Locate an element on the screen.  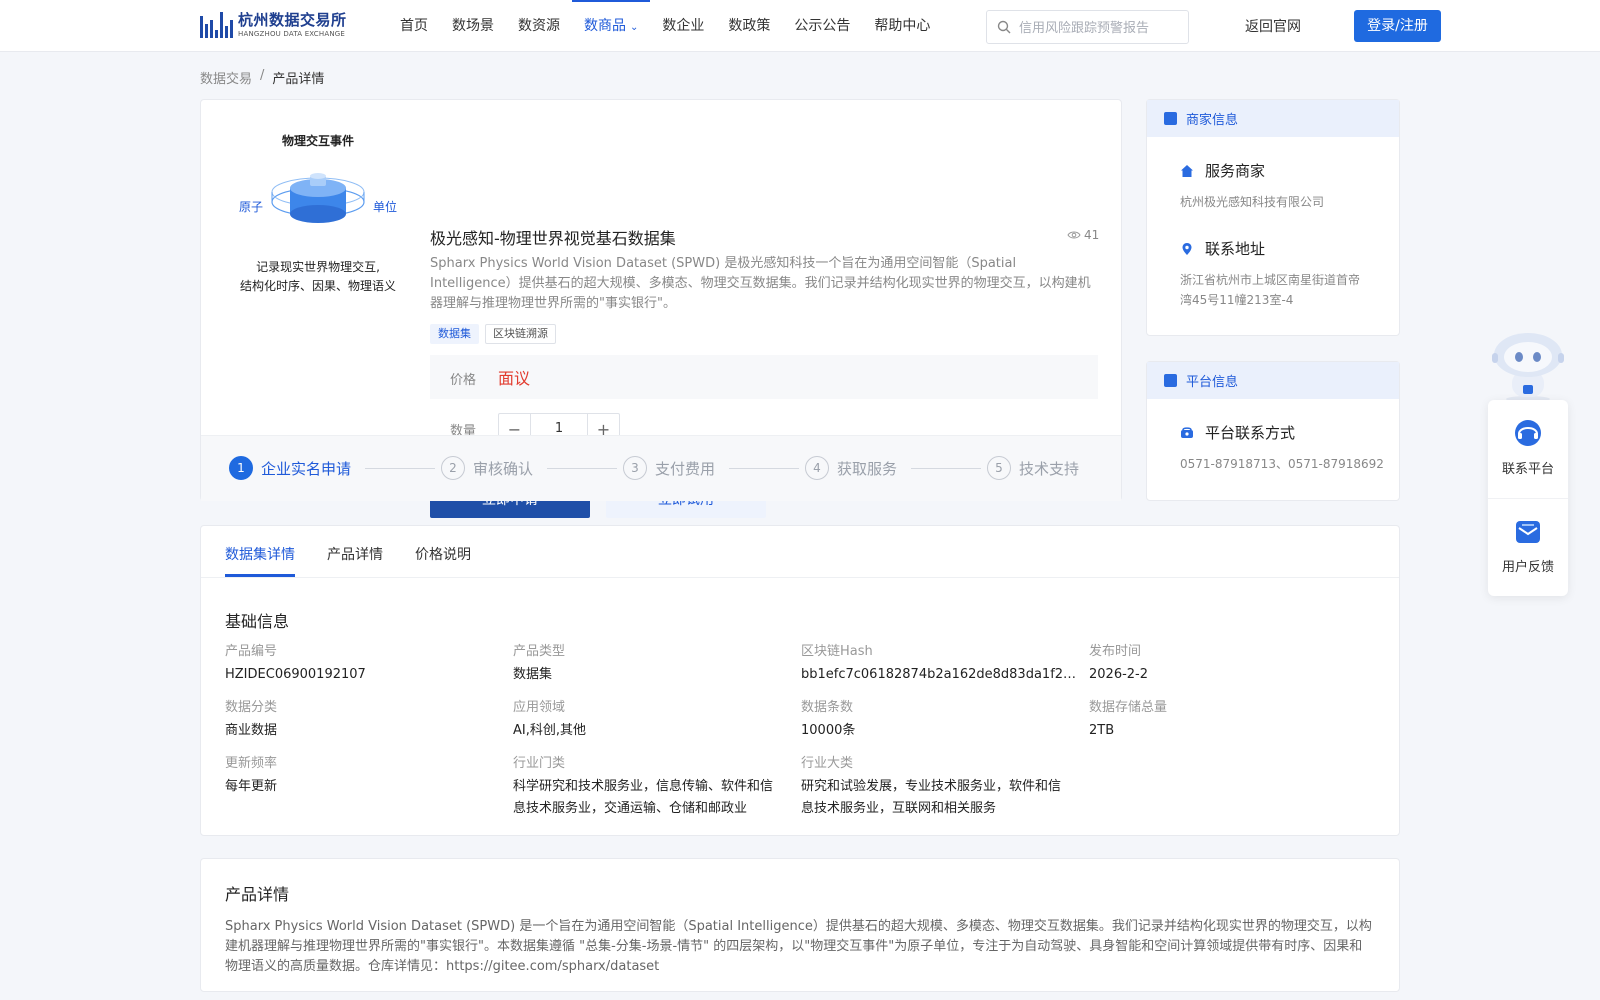
step-2-label: 审核确认 is located at coordinates (503, 468).